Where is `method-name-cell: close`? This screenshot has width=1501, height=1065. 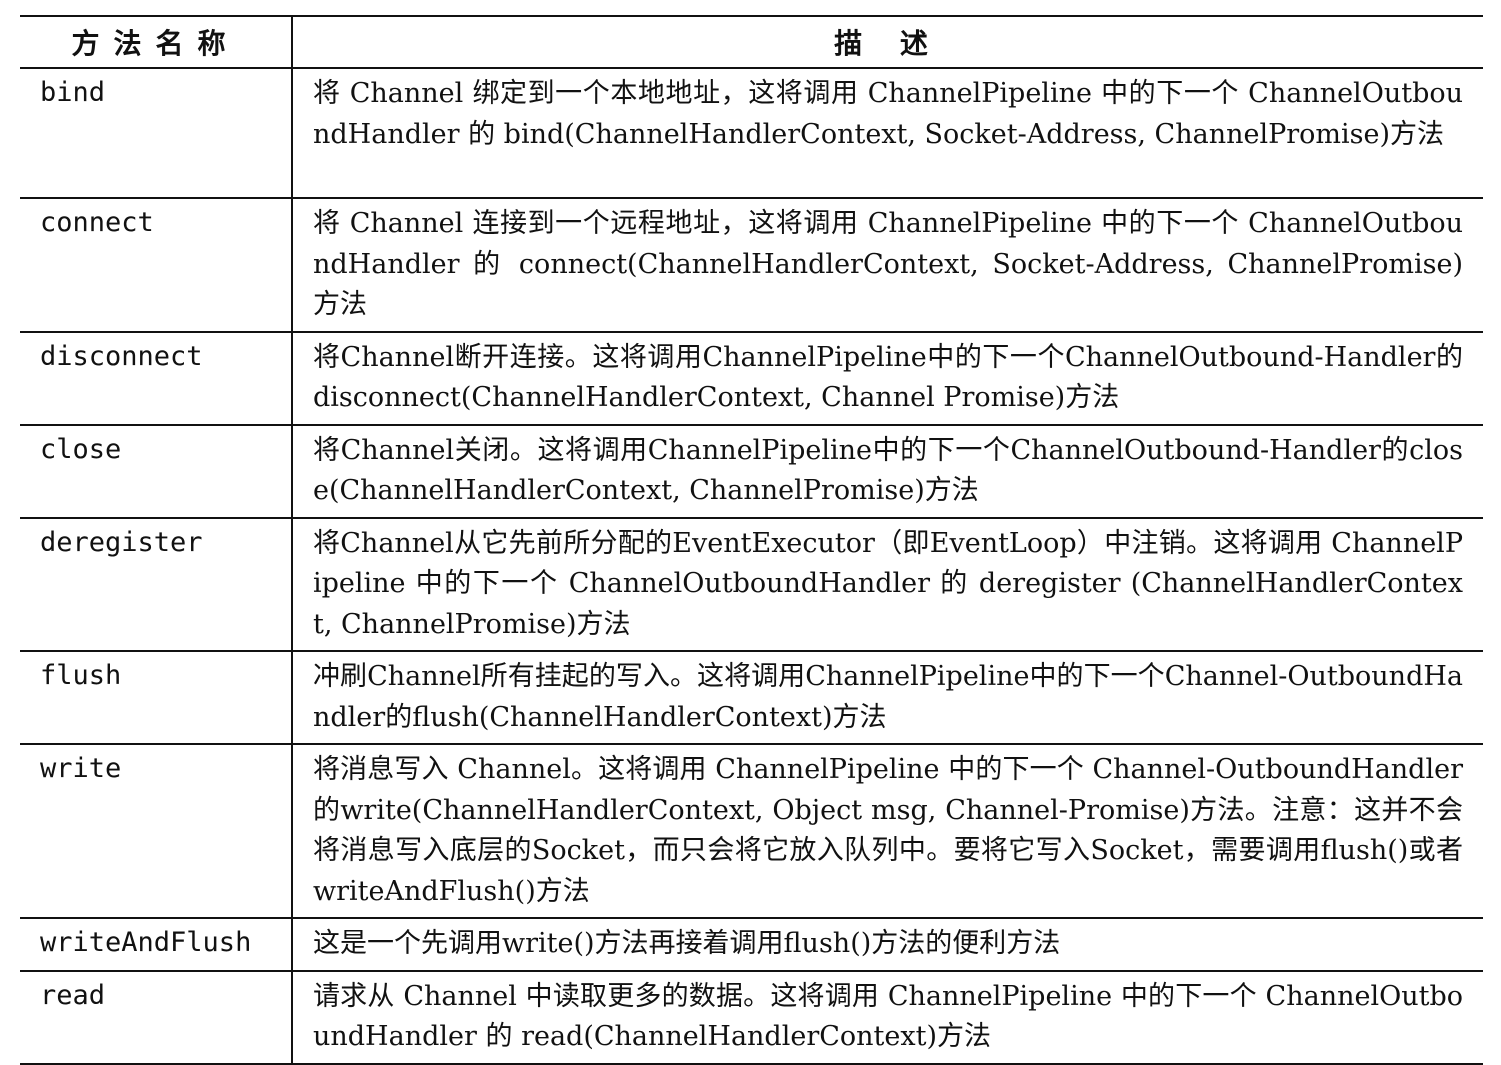 method-name-cell: close is located at coordinates (156, 471).